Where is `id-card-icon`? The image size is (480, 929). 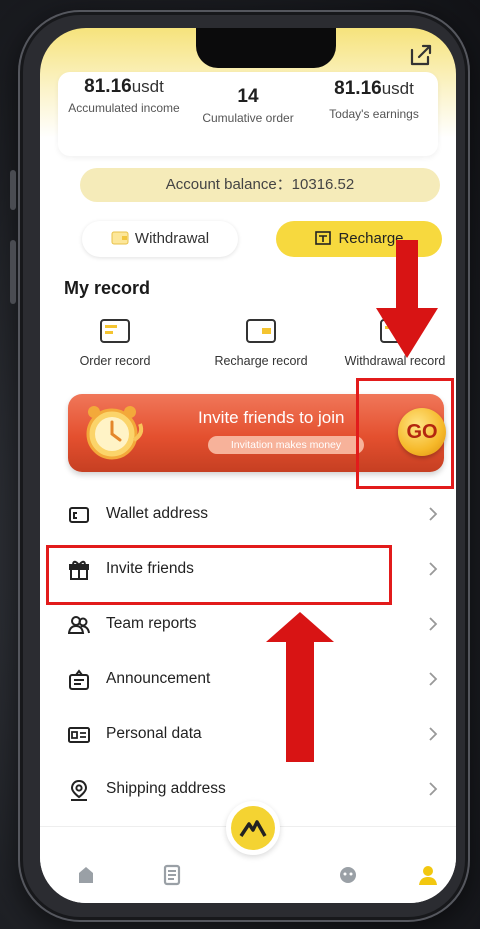 id-card-icon is located at coordinates (79, 735).